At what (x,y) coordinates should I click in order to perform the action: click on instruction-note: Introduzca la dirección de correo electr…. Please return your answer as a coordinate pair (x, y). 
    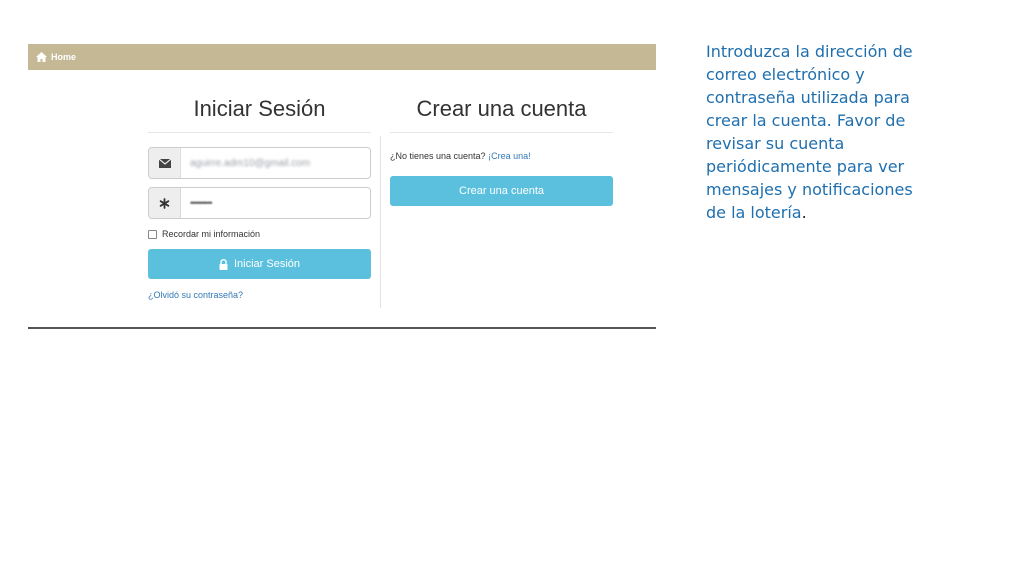
    Looking at the image, I should click on (813, 132).